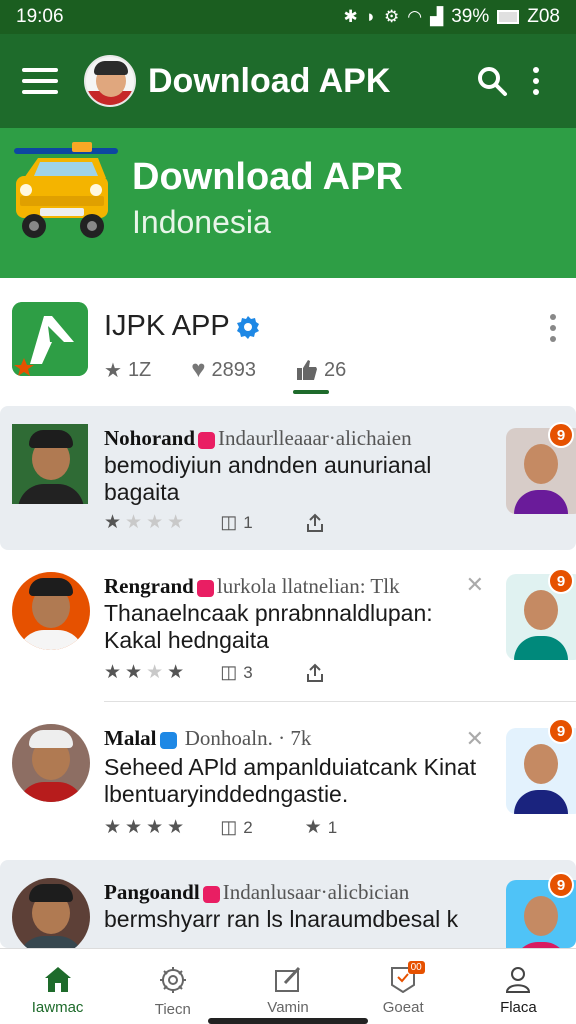  Describe the element at coordinates (248, 522) in the screenshot. I see `comment-count: 1` at that location.